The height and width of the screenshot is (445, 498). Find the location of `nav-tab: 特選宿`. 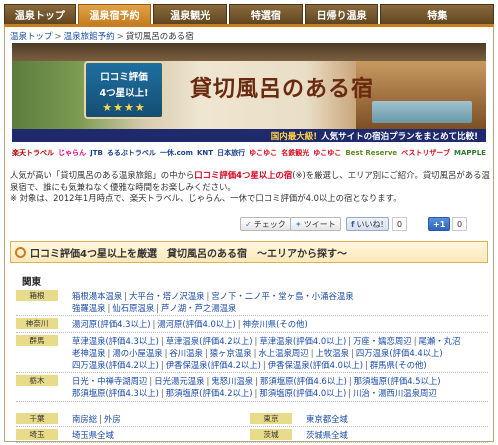

nav-tab: 特選宿 is located at coordinates (266, 14).